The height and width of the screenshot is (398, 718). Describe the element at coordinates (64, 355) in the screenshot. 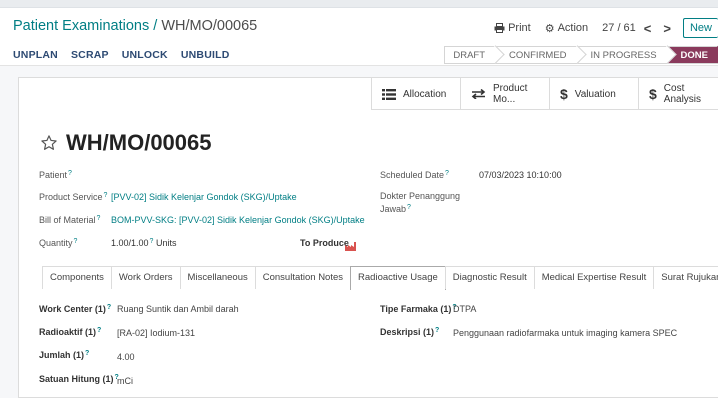

I see `jumlah-label: Jumlah (1)?` at that location.